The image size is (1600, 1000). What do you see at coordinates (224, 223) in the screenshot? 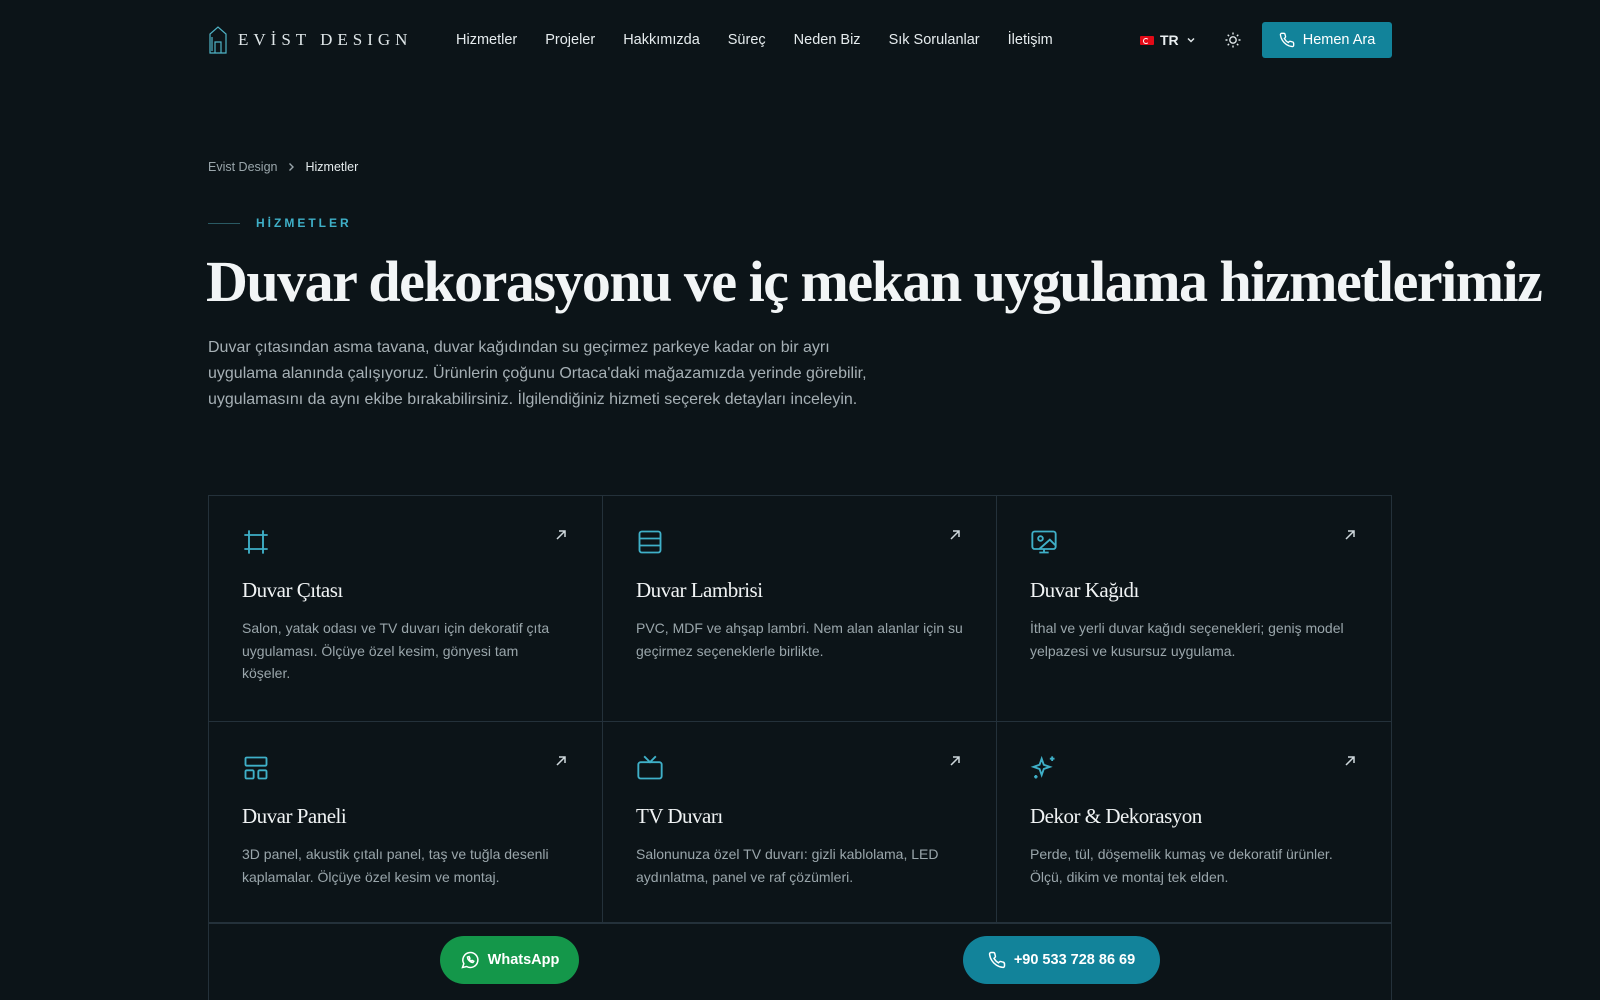
I see `eyebrow-line` at bounding box center [224, 223].